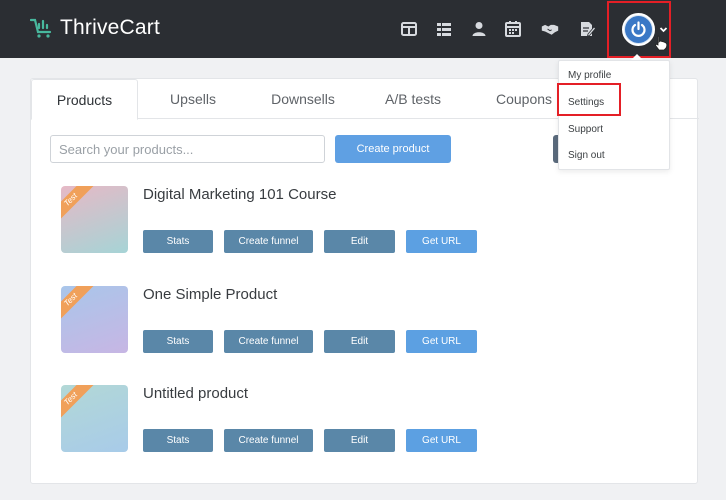 This screenshot has height=500, width=726. I want to click on cart-logo-icon, so click(41, 28).